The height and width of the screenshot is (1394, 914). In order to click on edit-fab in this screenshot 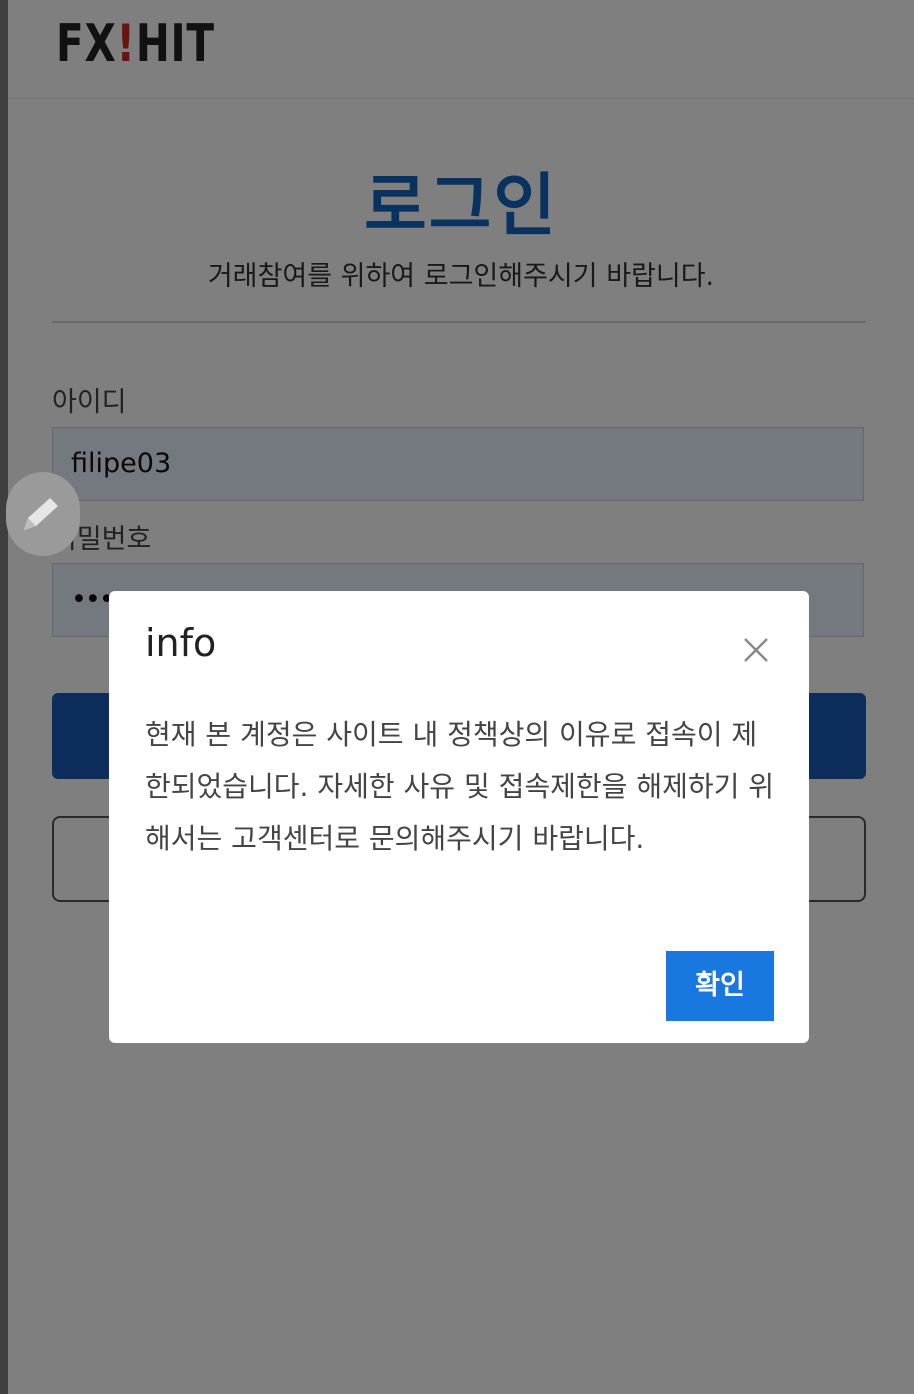, I will do `click(43, 514)`.